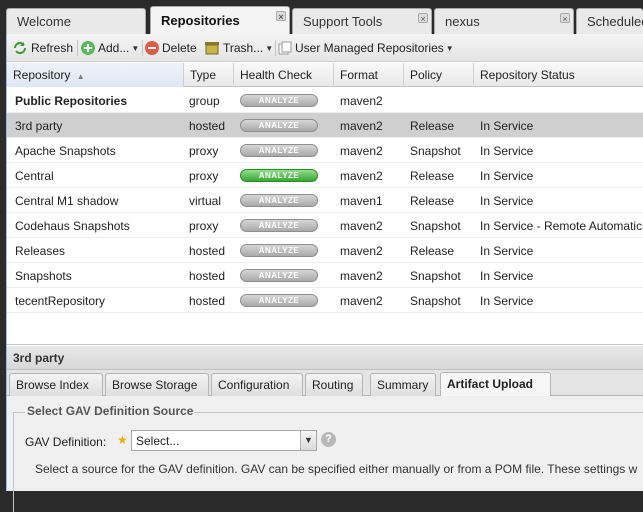 The image size is (643, 512). I want to click on user-managed-label: User Managed Repositories, so click(369, 48).